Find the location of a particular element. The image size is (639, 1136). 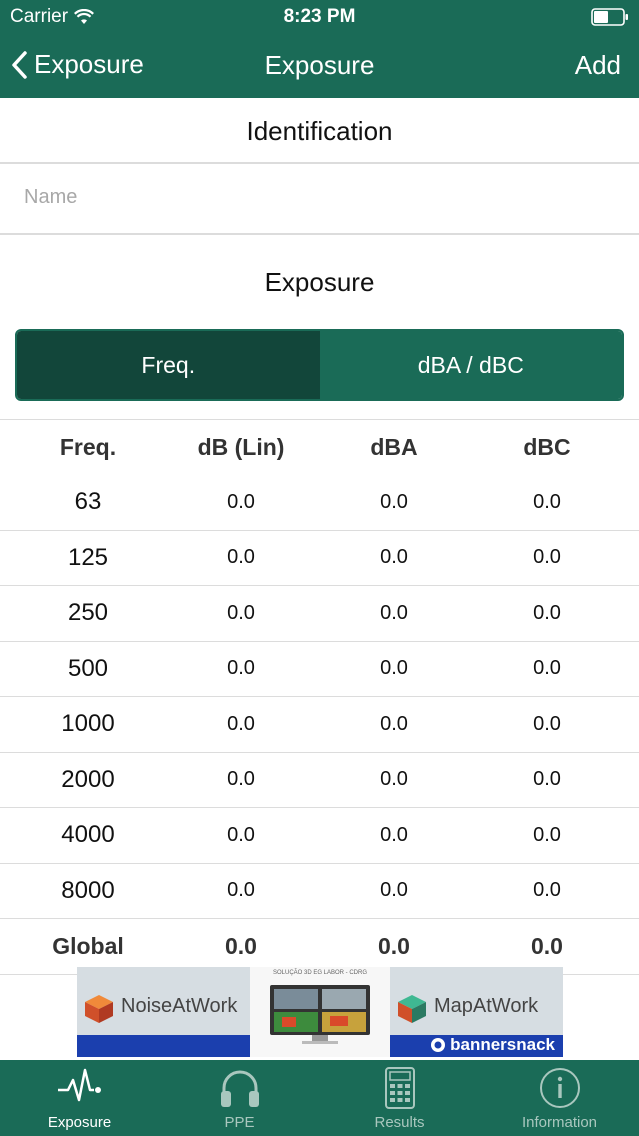

table-row: 2000 0.0 0.0 0.0 is located at coordinates (319, 780).